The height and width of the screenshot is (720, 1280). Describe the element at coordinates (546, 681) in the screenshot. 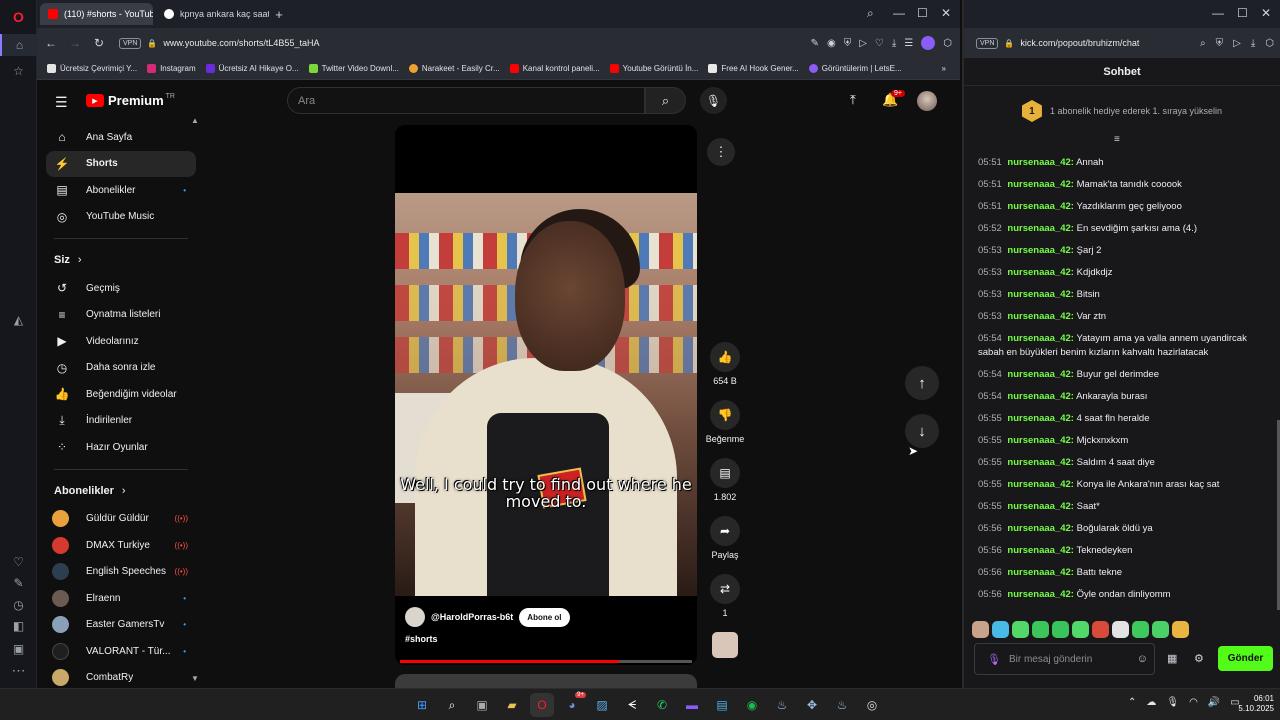

I see `next-short-preview` at that location.